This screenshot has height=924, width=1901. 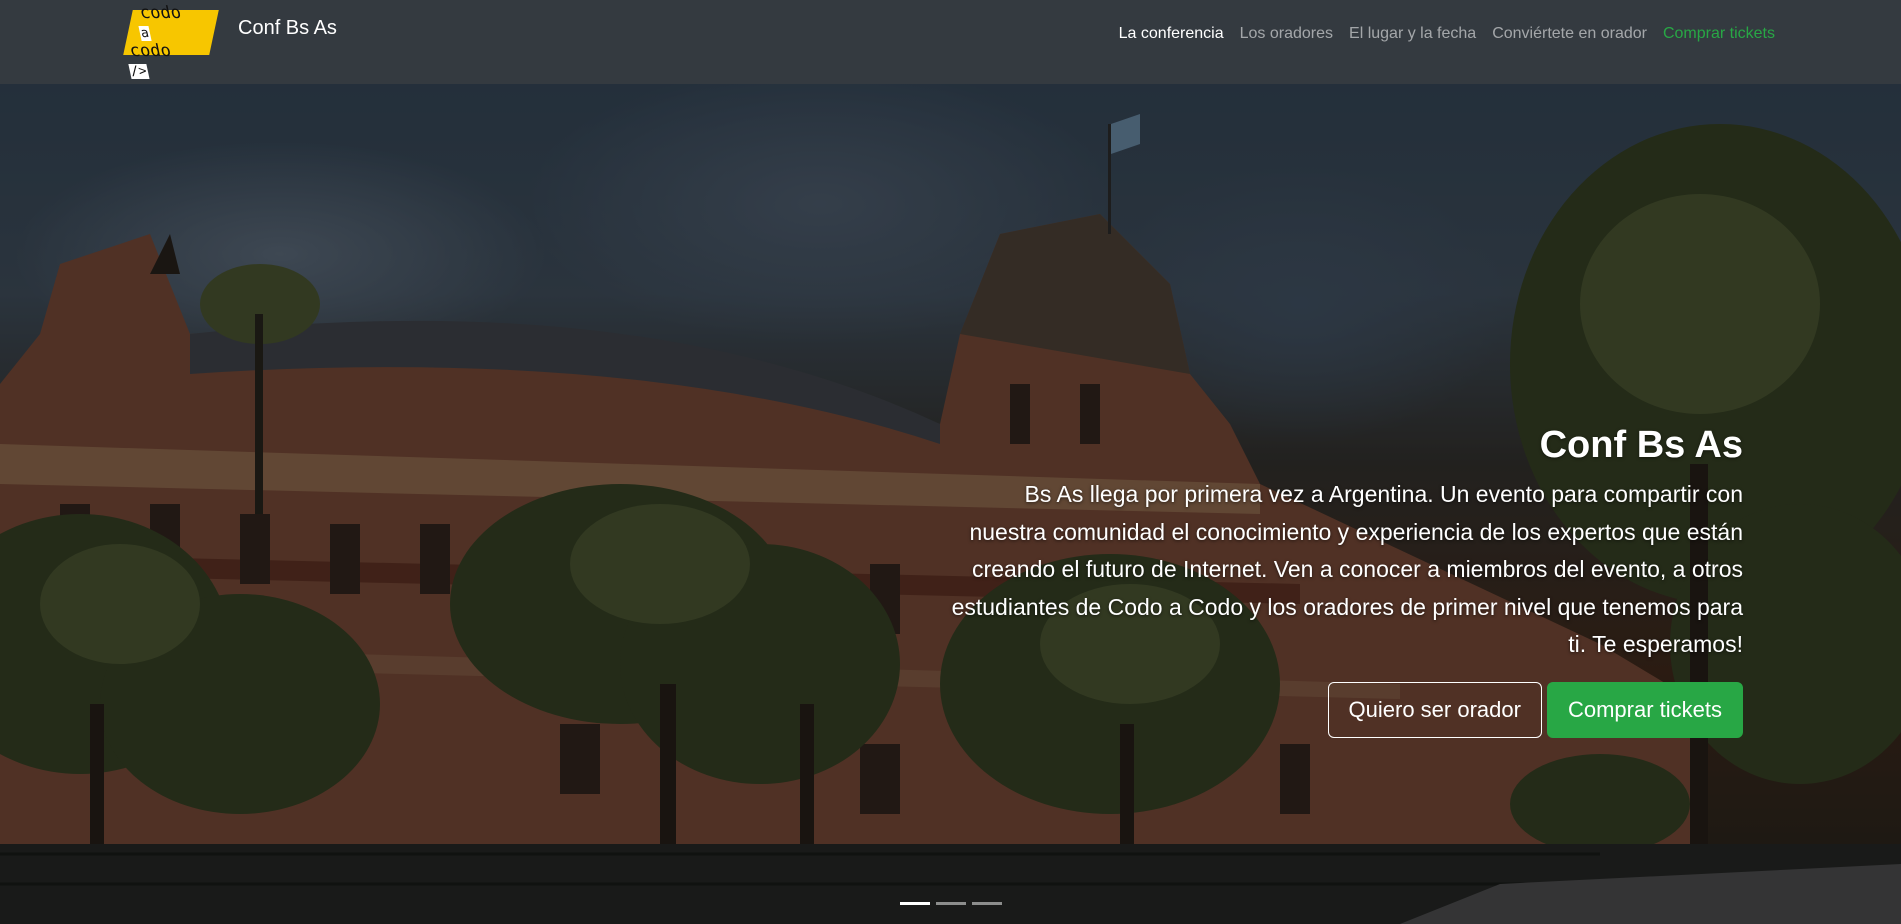 What do you see at coordinates (171, 39) in the screenshot?
I see `codo-a-codo-logo: <codoa codo/>` at bounding box center [171, 39].